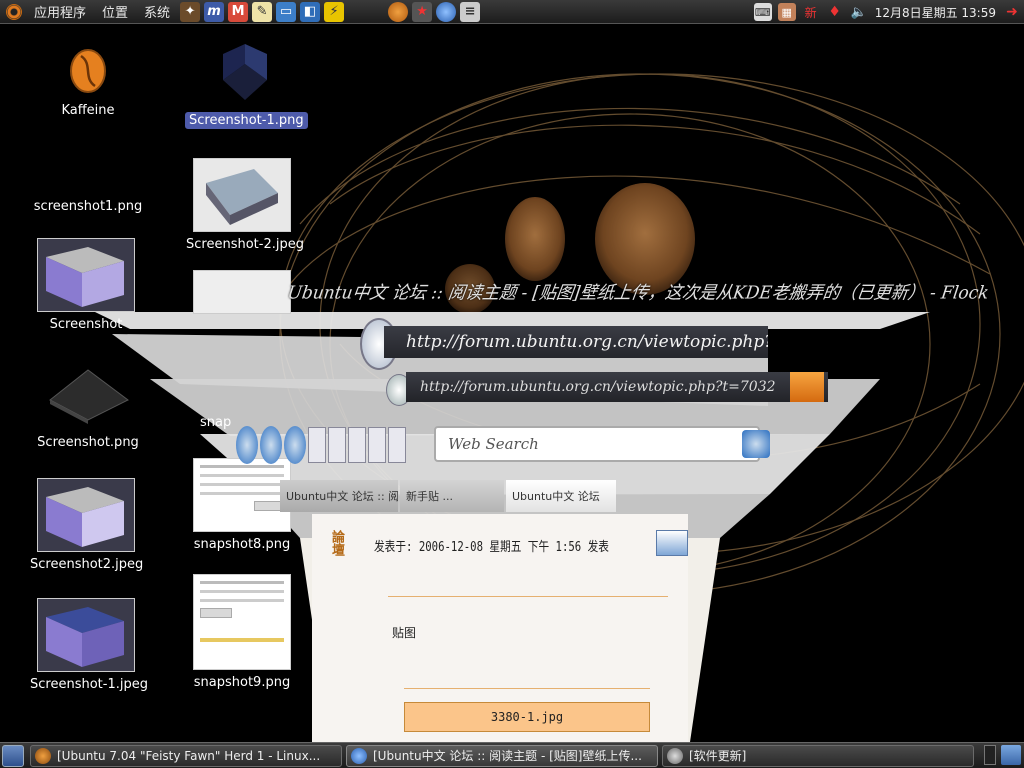 This screenshot has width=1024, height=768. Describe the element at coordinates (295, 445) in the screenshot. I see `home-icon` at that location.